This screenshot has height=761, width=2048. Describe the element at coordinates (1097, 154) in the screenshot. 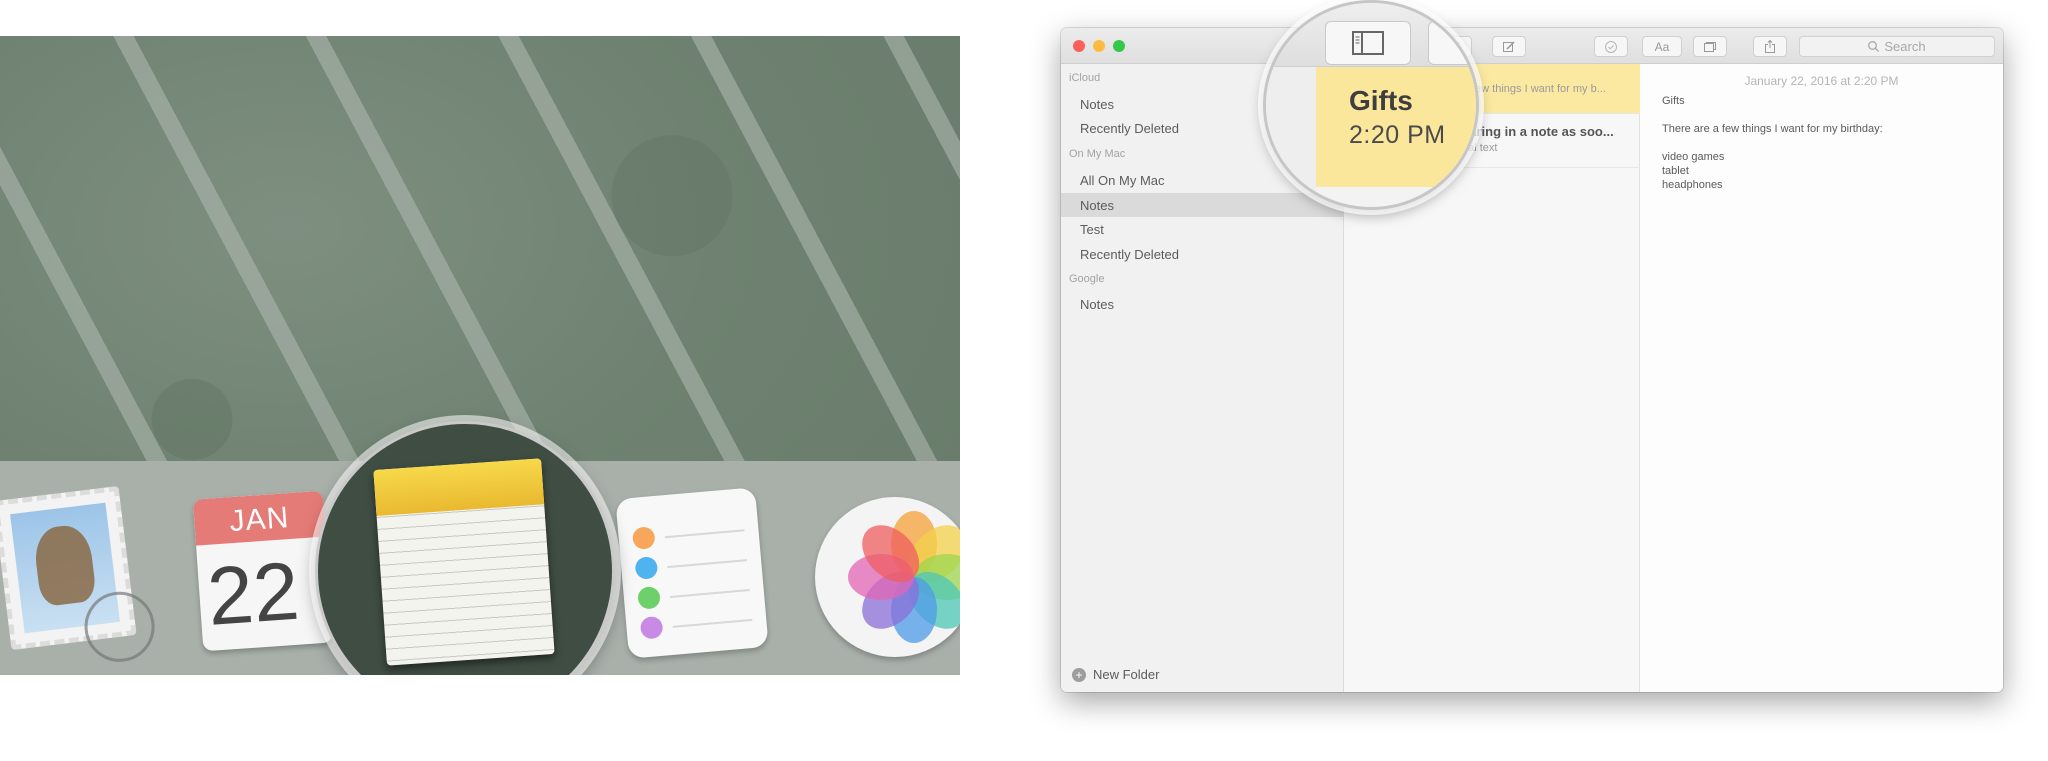

I see `section-header-on-my-mac: On My Mac` at that location.